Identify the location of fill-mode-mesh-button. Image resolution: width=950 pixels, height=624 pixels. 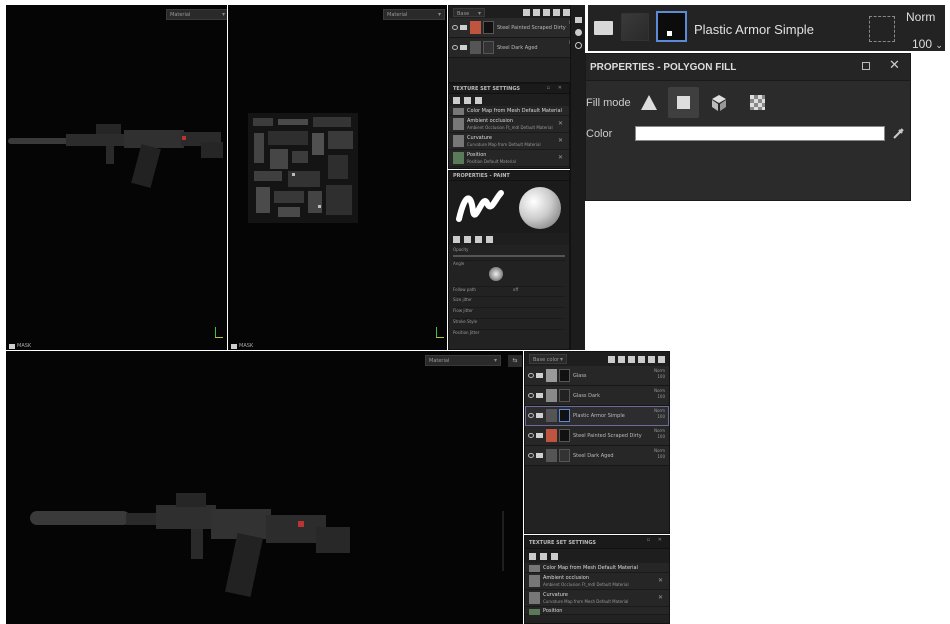
(719, 102).